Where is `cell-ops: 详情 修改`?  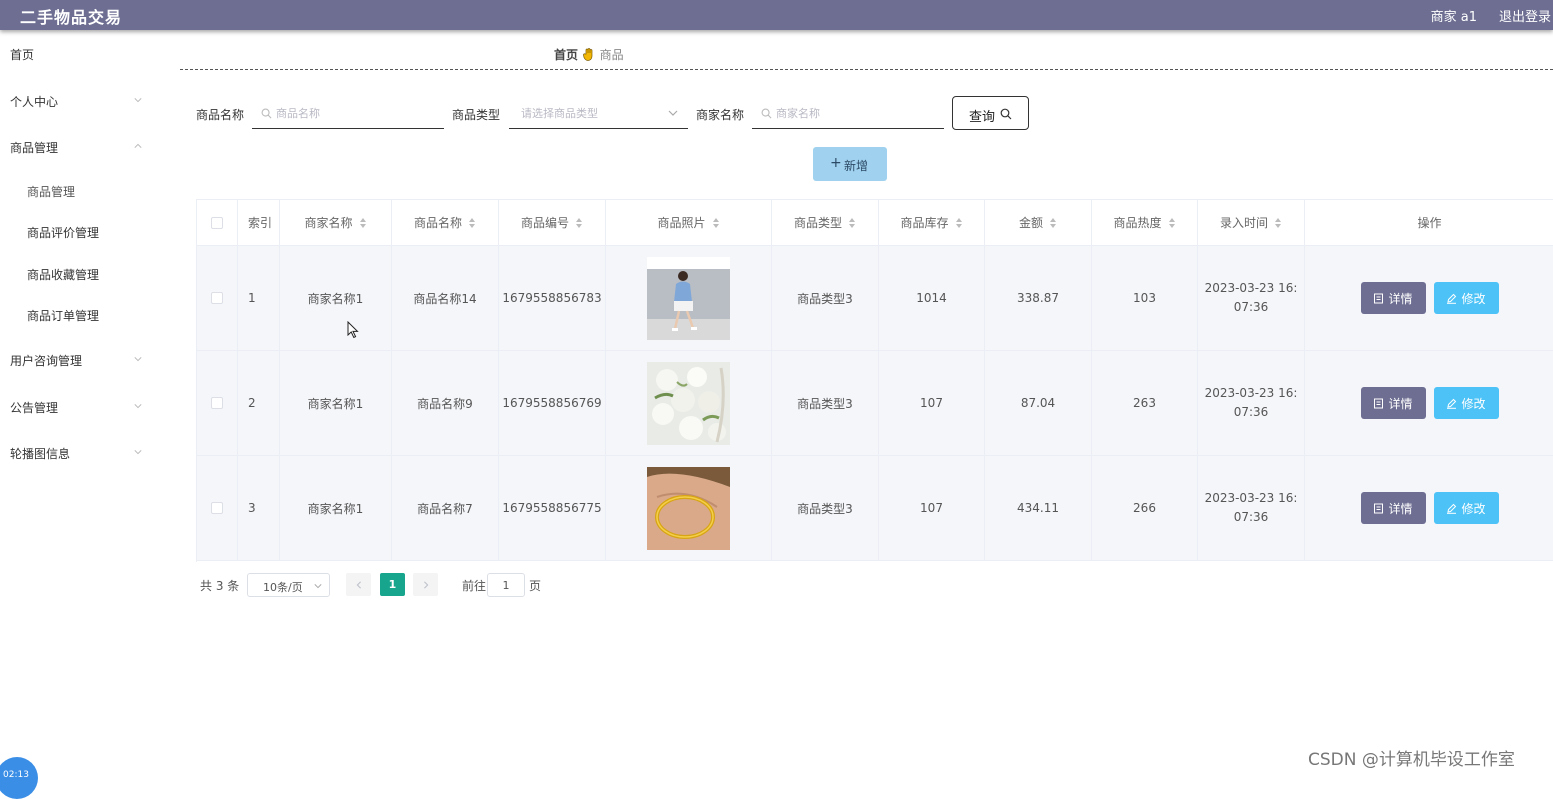 cell-ops: 详情 修改 is located at coordinates (1429, 508).